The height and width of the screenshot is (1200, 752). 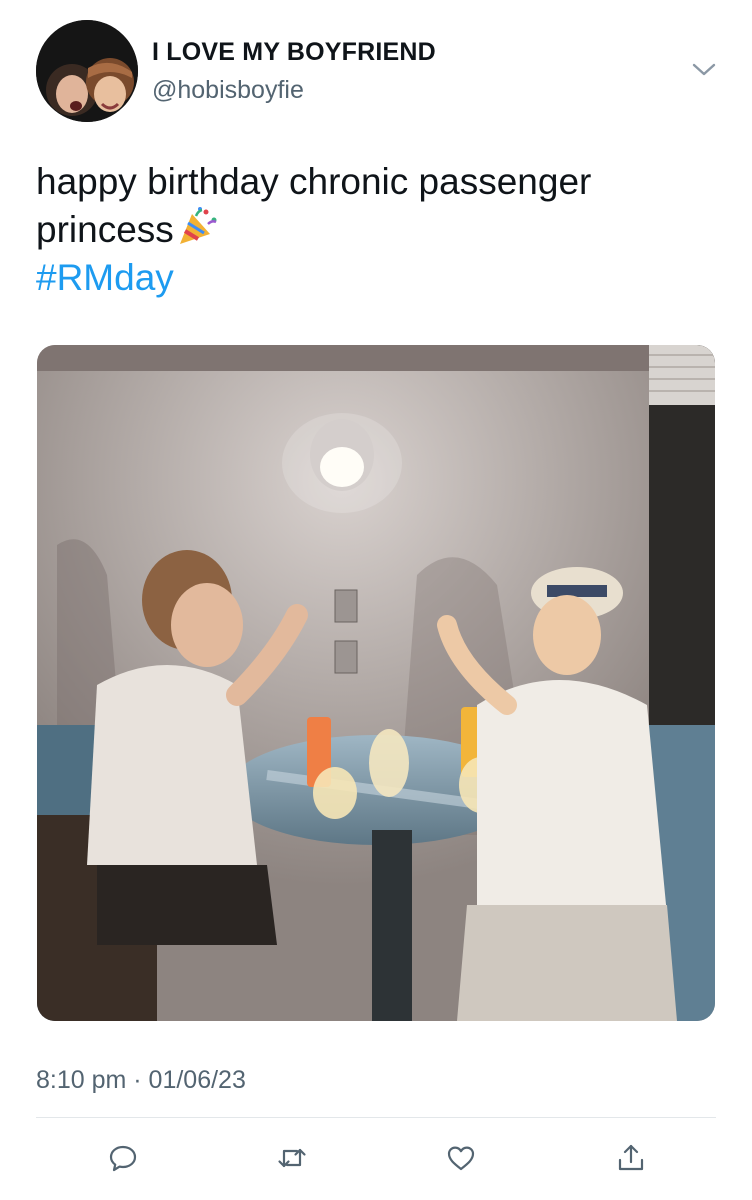 What do you see at coordinates (704, 69) in the screenshot?
I see `chevron-down-icon` at bounding box center [704, 69].